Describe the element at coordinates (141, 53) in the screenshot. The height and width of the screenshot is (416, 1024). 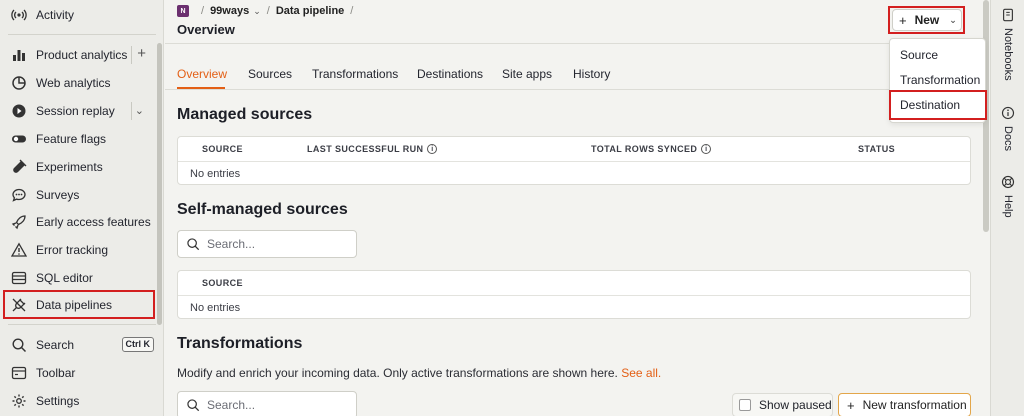
I see `add-insight-button: +` at that location.